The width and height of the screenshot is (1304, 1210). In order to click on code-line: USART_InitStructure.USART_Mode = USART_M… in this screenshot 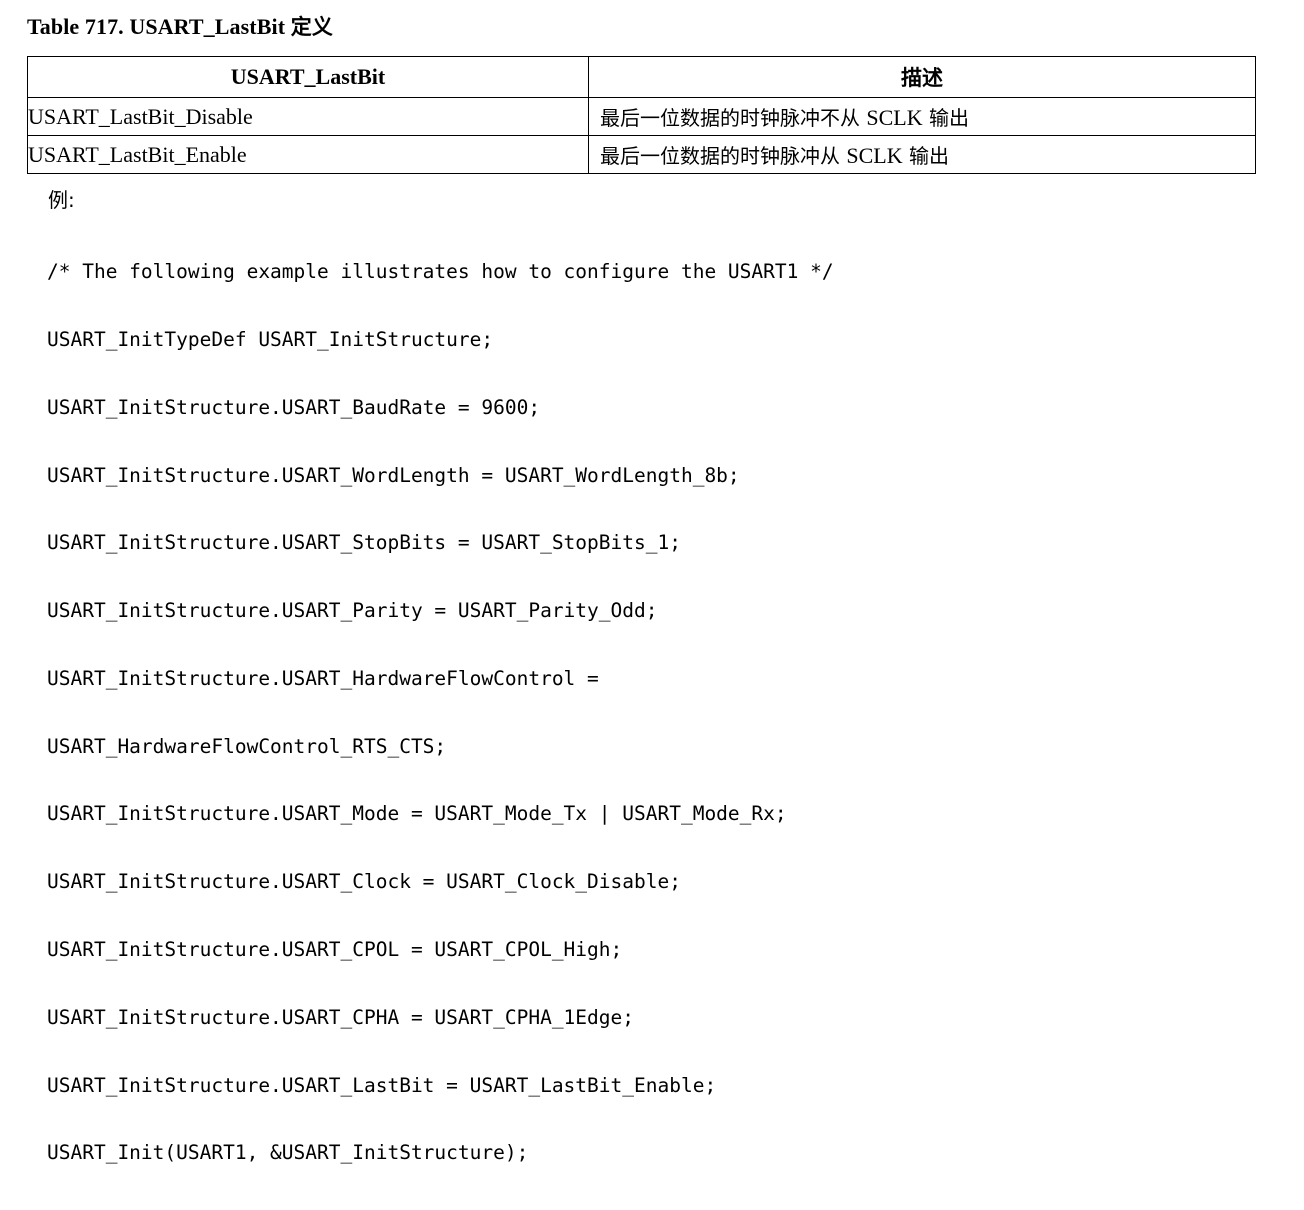, I will do `click(417, 814)`.